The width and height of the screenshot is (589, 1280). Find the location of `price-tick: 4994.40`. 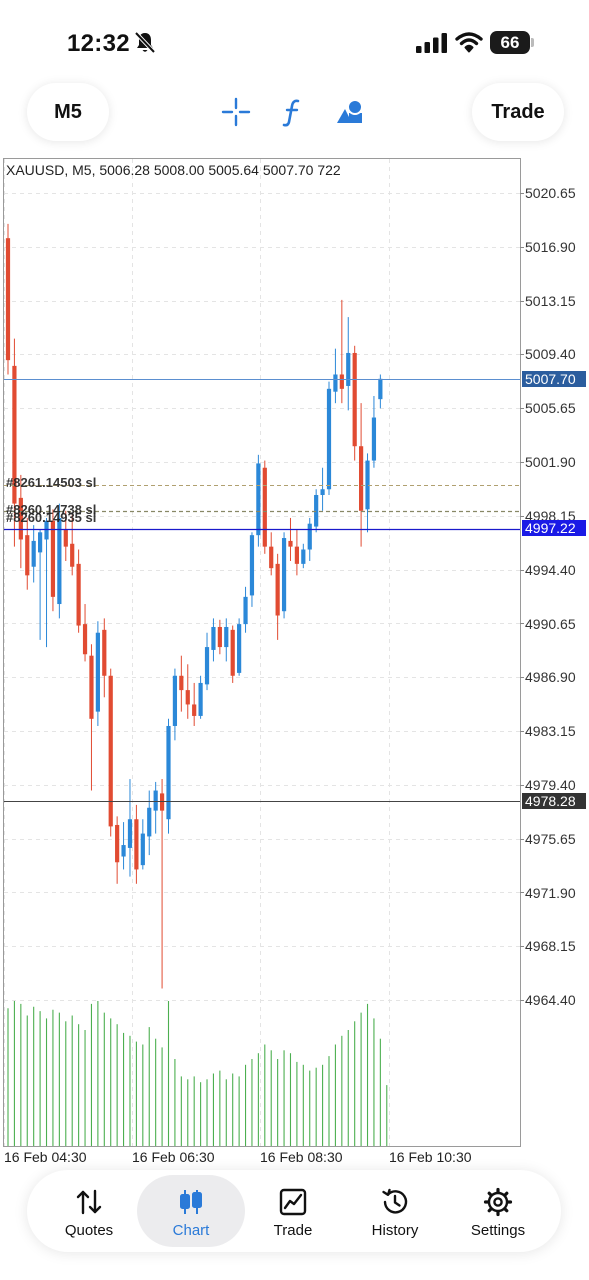

price-tick: 4994.40 is located at coordinates (550, 570).